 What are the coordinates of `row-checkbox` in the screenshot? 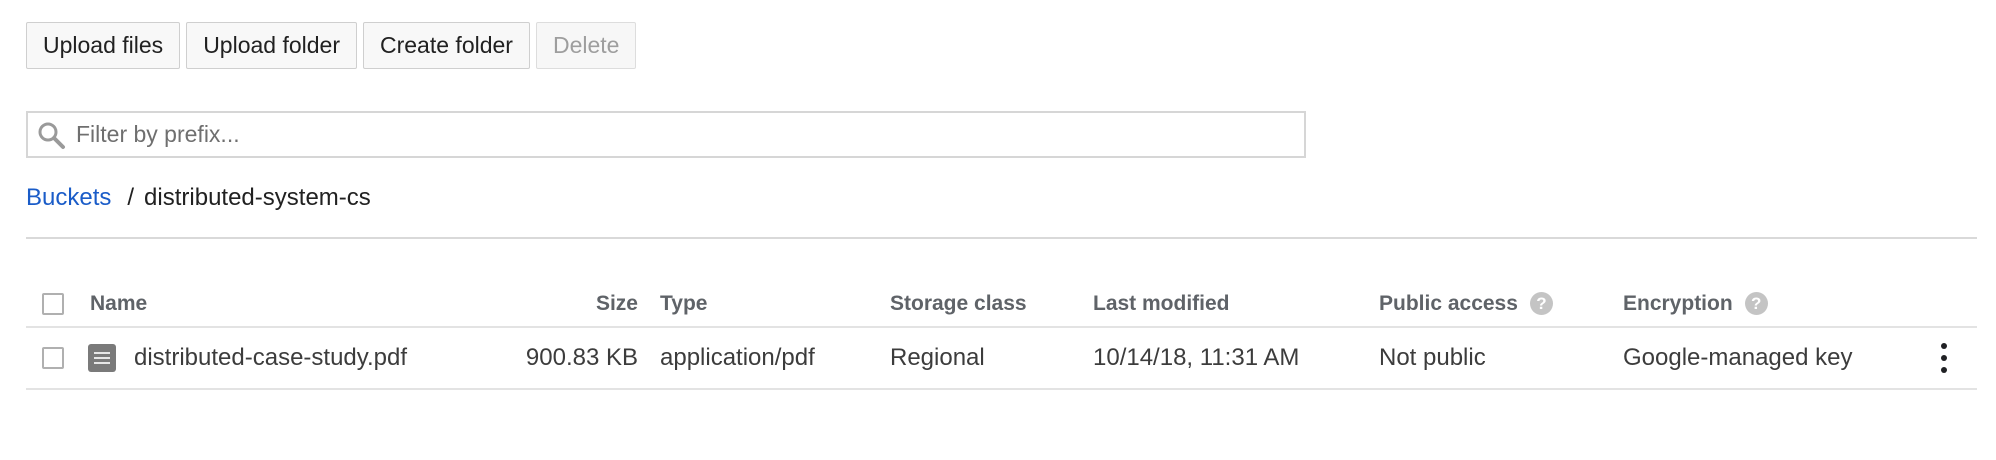 It's located at (53, 358).